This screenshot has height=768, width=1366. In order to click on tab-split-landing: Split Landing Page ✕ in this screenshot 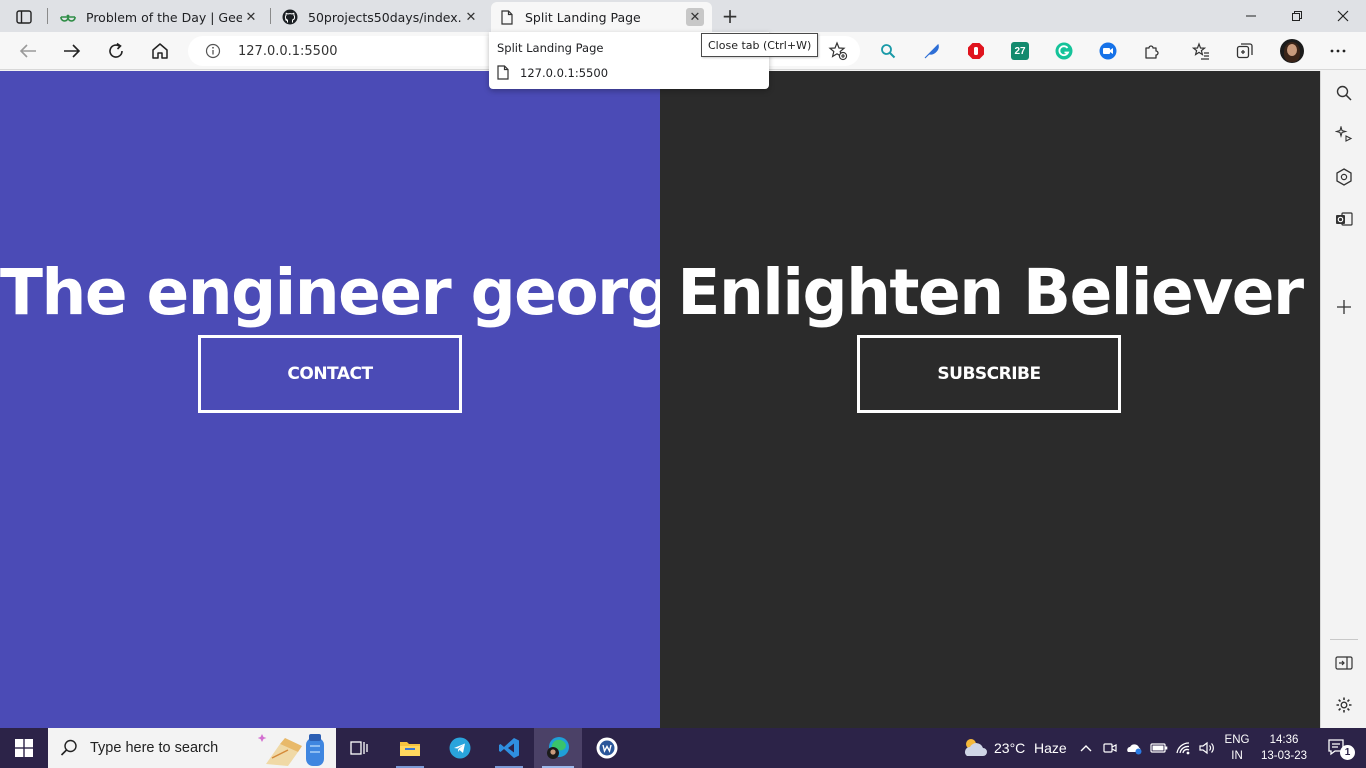, I will do `click(601, 17)`.